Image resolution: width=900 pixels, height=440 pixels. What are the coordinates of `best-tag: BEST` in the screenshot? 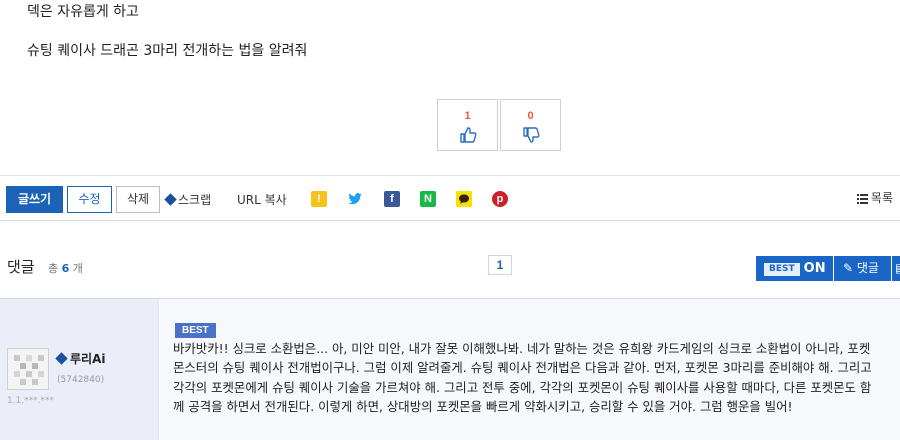 It's located at (782, 269).